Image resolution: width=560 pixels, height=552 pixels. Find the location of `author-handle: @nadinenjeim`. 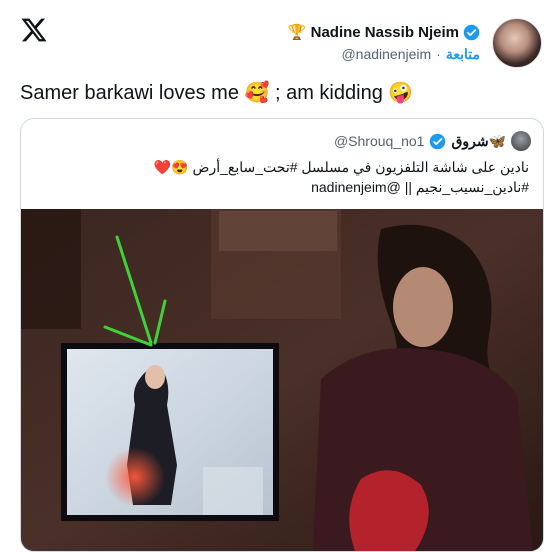

author-handle: @nadinenjeim is located at coordinates (386, 54).